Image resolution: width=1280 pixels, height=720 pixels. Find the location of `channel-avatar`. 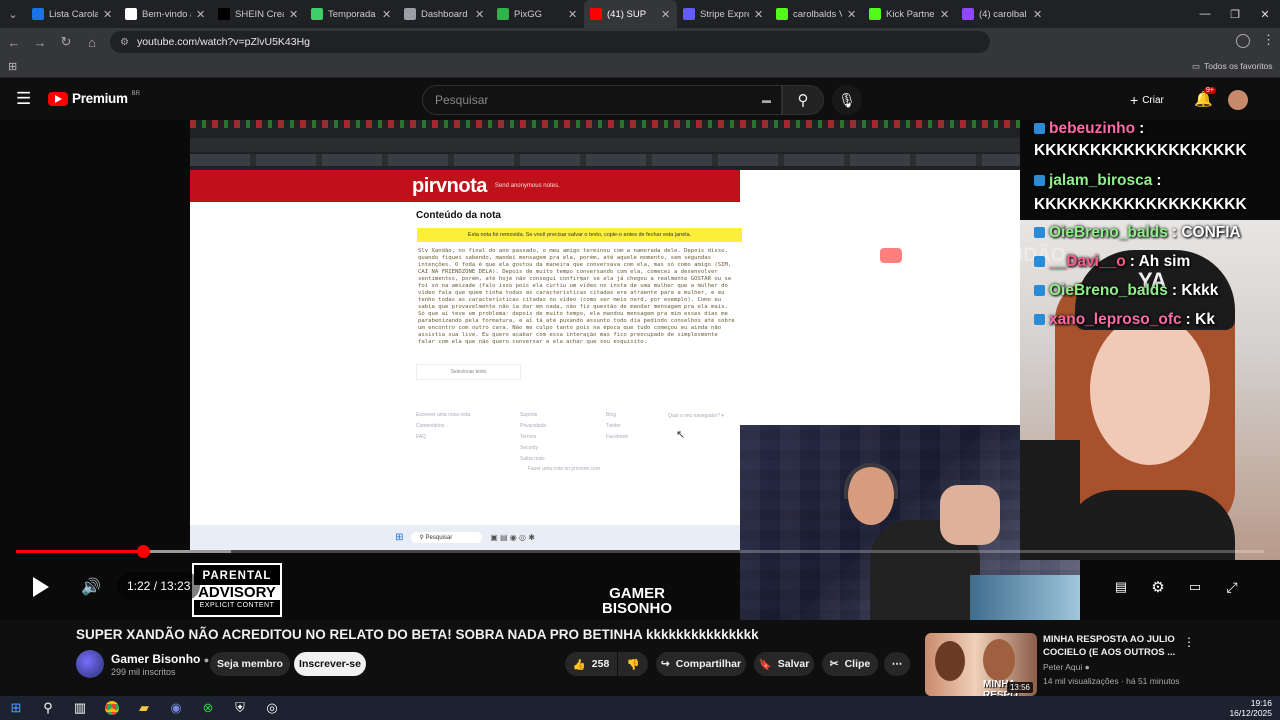

channel-avatar is located at coordinates (90, 664).